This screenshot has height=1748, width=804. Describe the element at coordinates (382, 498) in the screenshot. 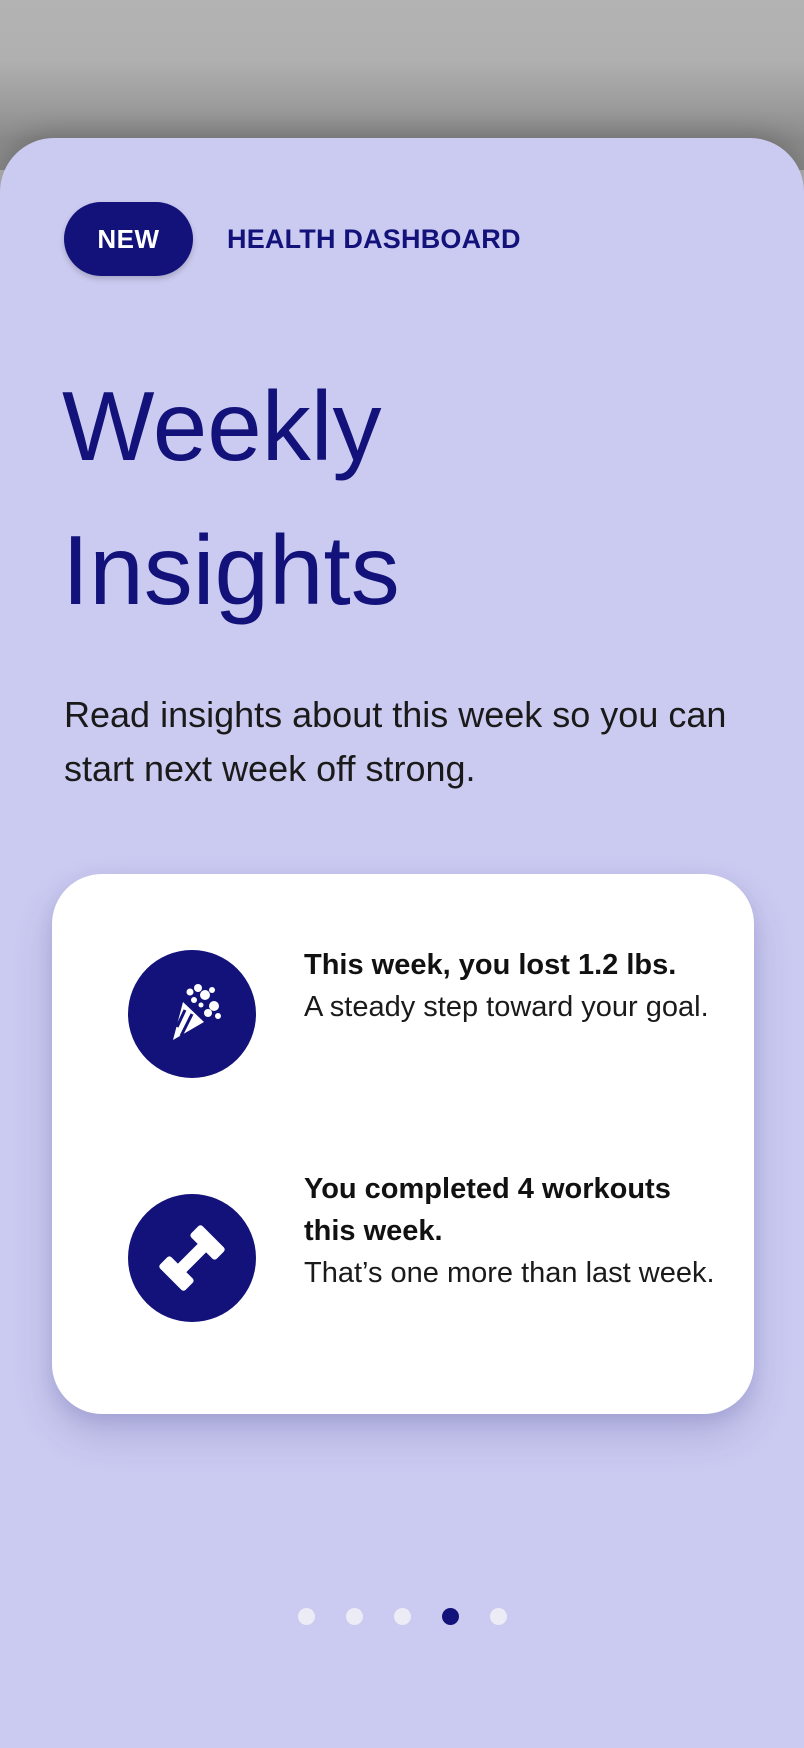

I see `page-title: Weekly Insights` at that location.